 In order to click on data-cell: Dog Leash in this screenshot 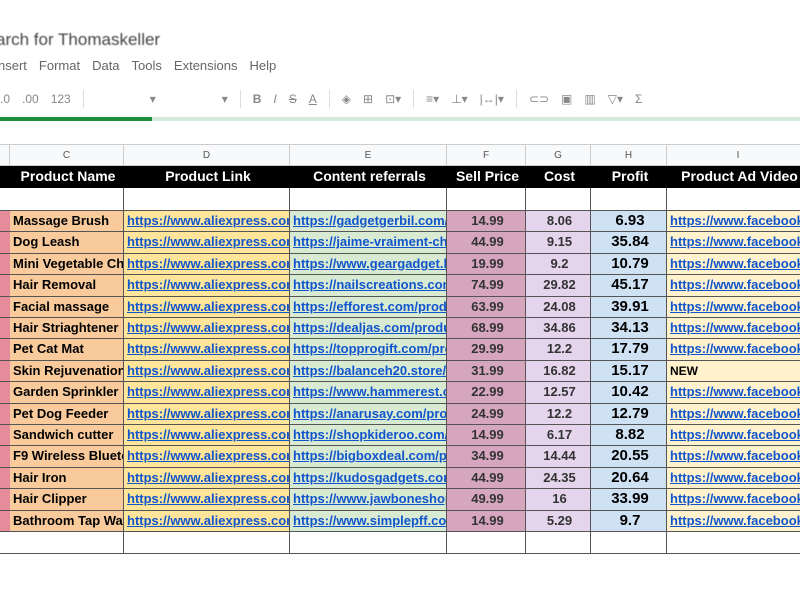, I will do `click(67, 243)`.